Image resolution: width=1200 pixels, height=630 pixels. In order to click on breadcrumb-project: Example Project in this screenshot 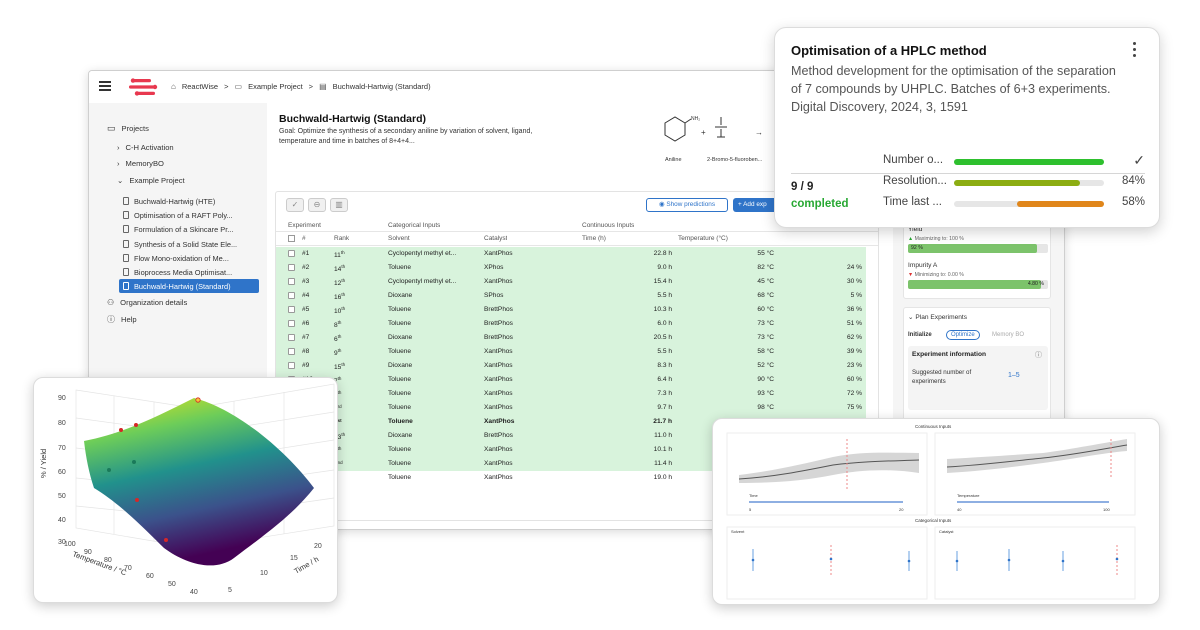, I will do `click(275, 86)`.